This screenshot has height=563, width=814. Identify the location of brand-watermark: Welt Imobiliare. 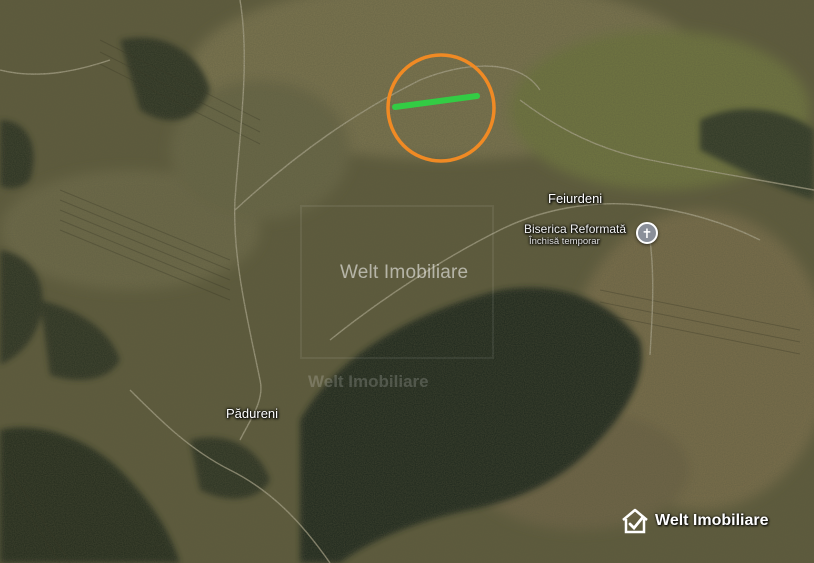
(694, 521).